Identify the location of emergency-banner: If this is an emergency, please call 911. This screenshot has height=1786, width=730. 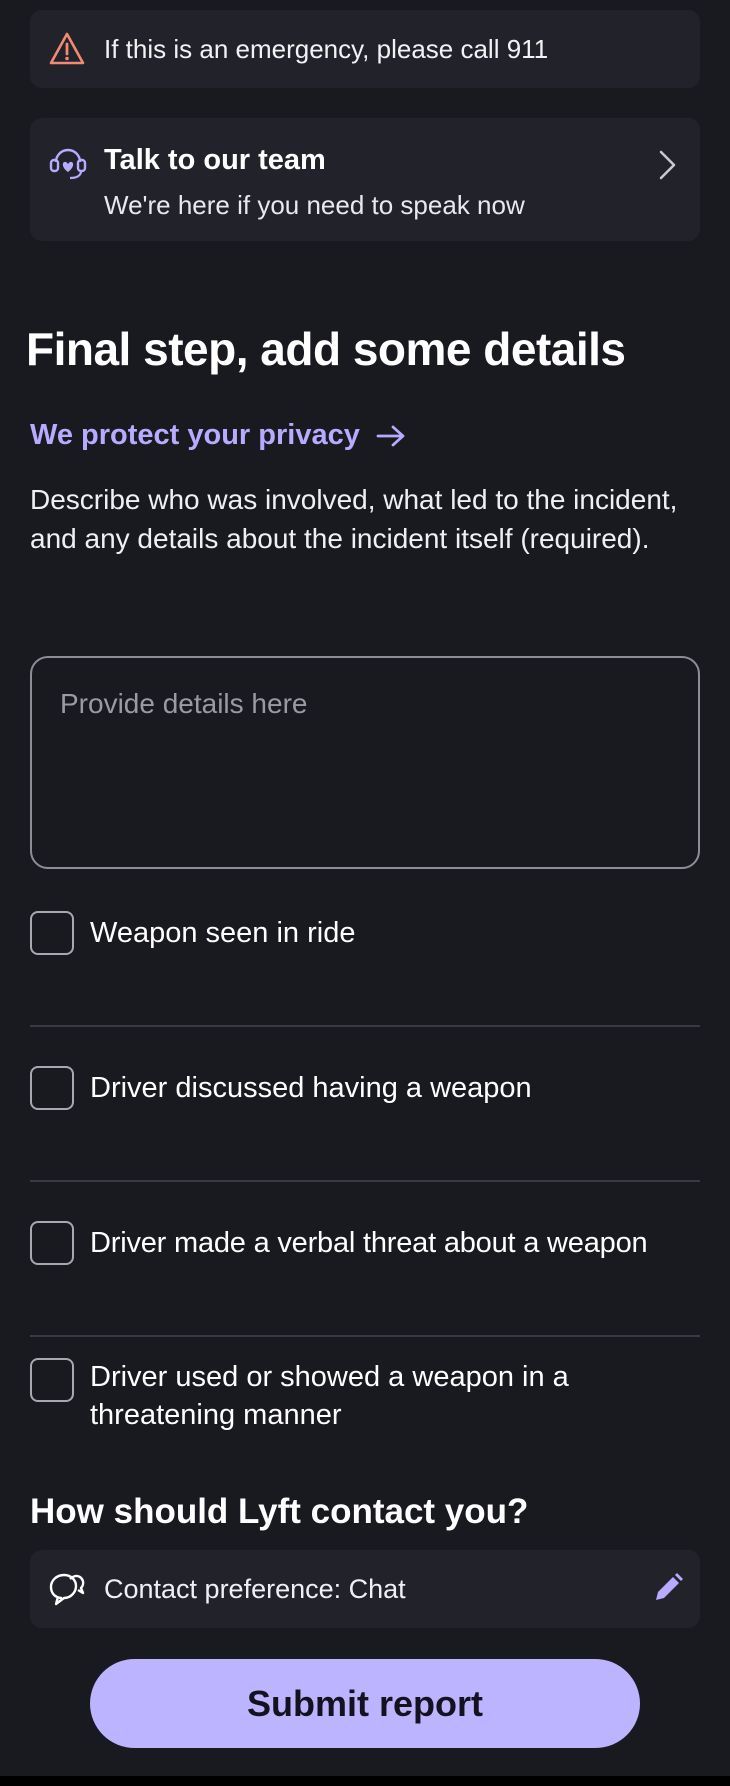
(365, 49).